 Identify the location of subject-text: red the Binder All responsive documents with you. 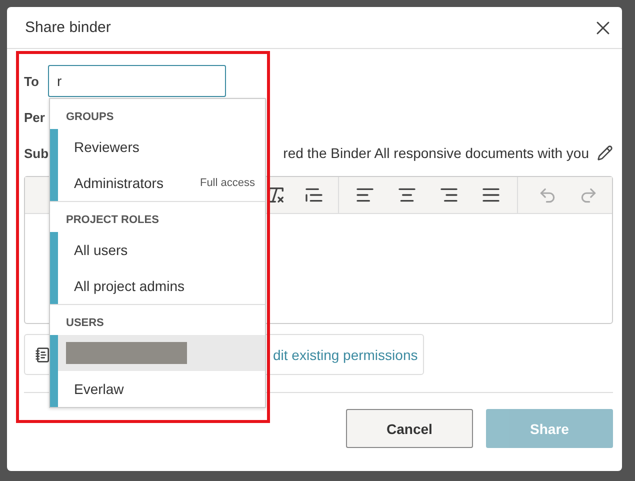
(436, 153).